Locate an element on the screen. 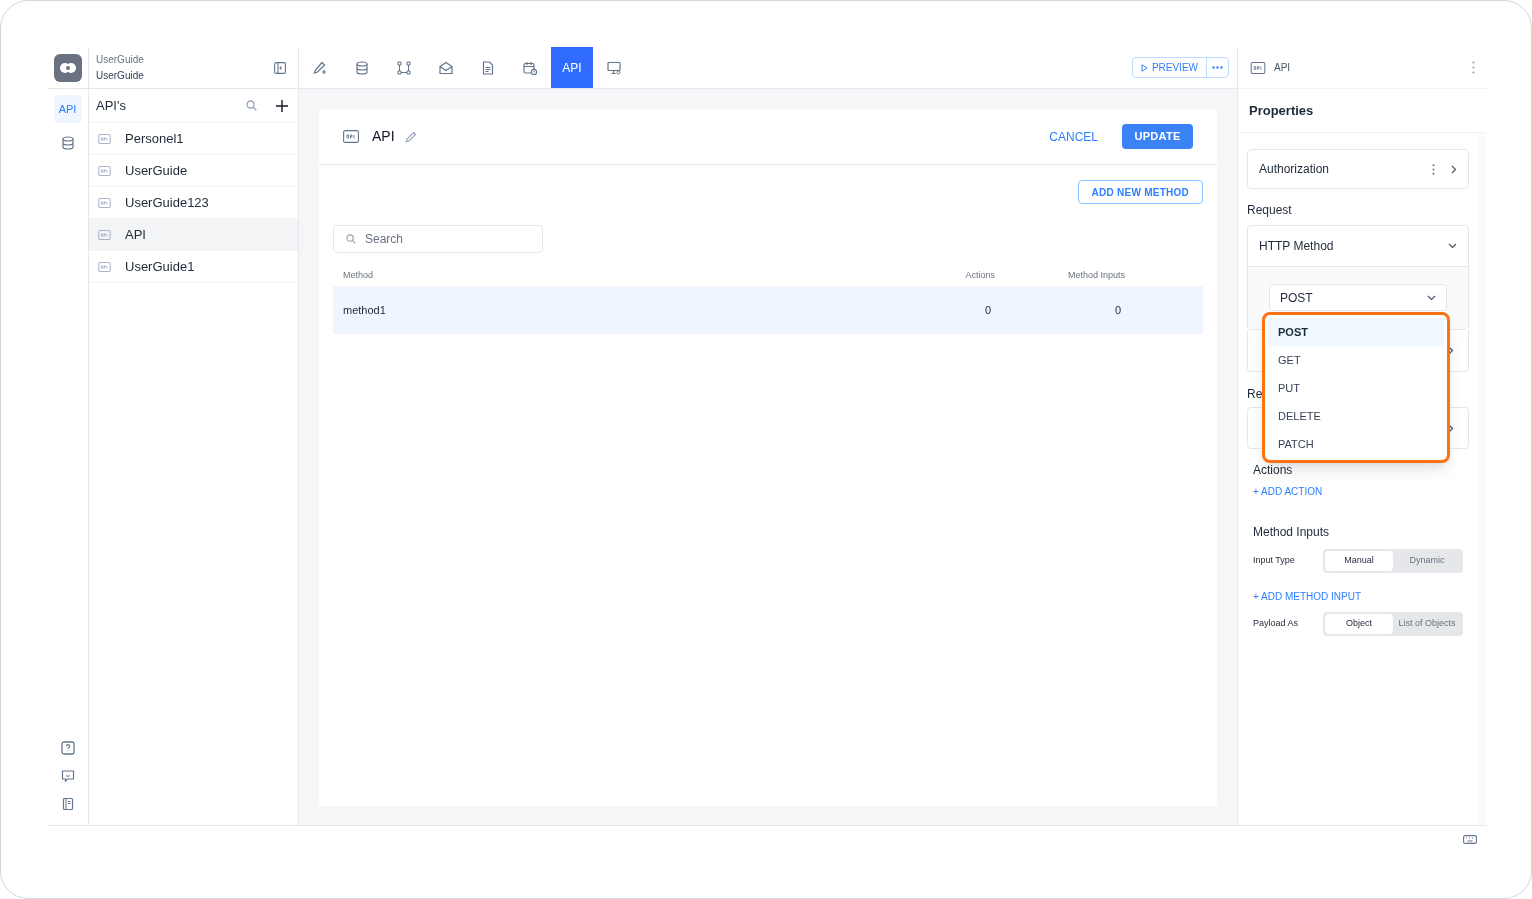  add-method-input-link: + ADD METHOD INPUT is located at coordinates (1307, 596).